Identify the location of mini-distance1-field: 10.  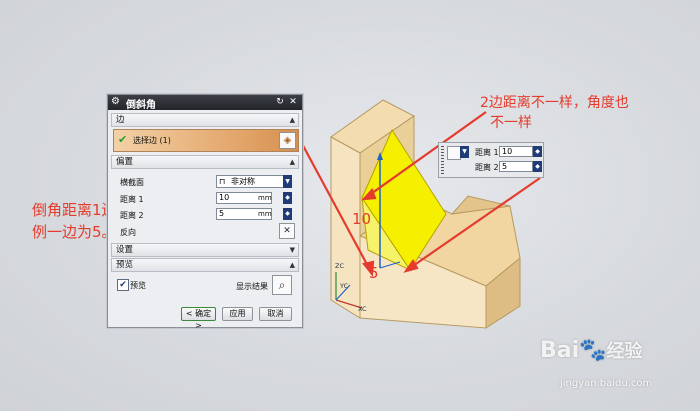
(516, 151).